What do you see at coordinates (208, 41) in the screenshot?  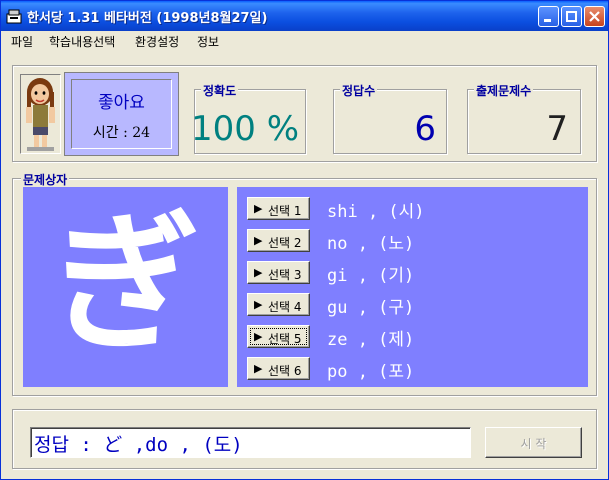 I see `menu-info: 정보` at bounding box center [208, 41].